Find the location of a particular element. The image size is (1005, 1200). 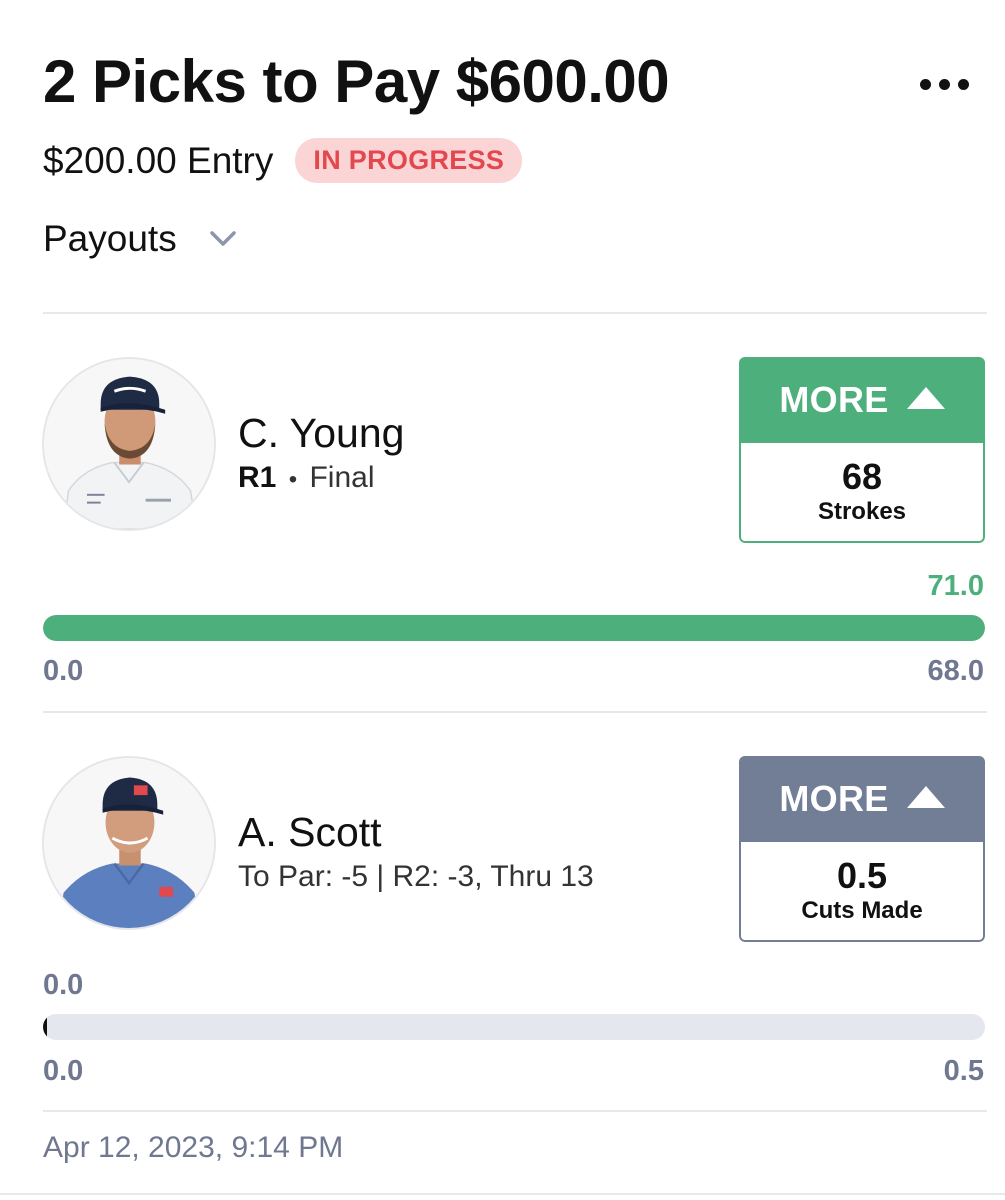

payouts-toggle: Payouts is located at coordinates (140, 238).